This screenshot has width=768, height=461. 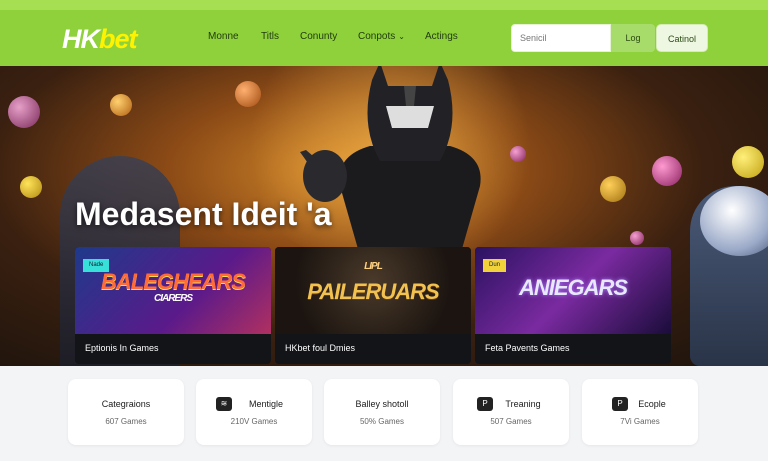 What do you see at coordinates (652, 404) in the screenshot?
I see `category-title: Ecople` at bounding box center [652, 404].